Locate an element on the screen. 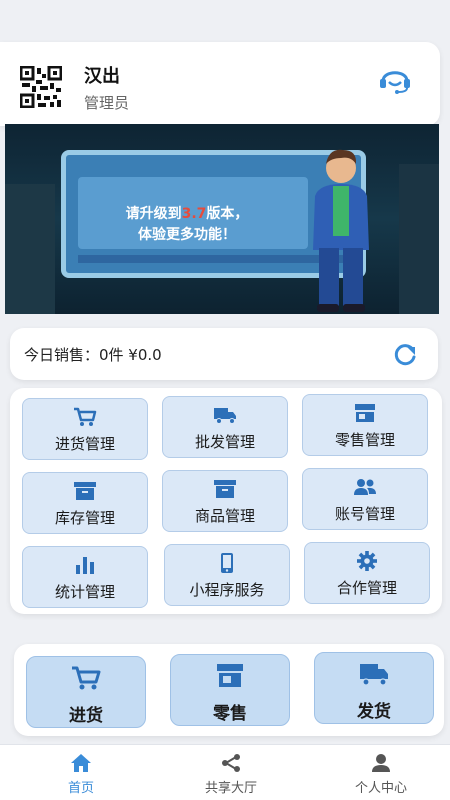 This screenshot has width=450, height=800. share-icon is located at coordinates (231, 763).